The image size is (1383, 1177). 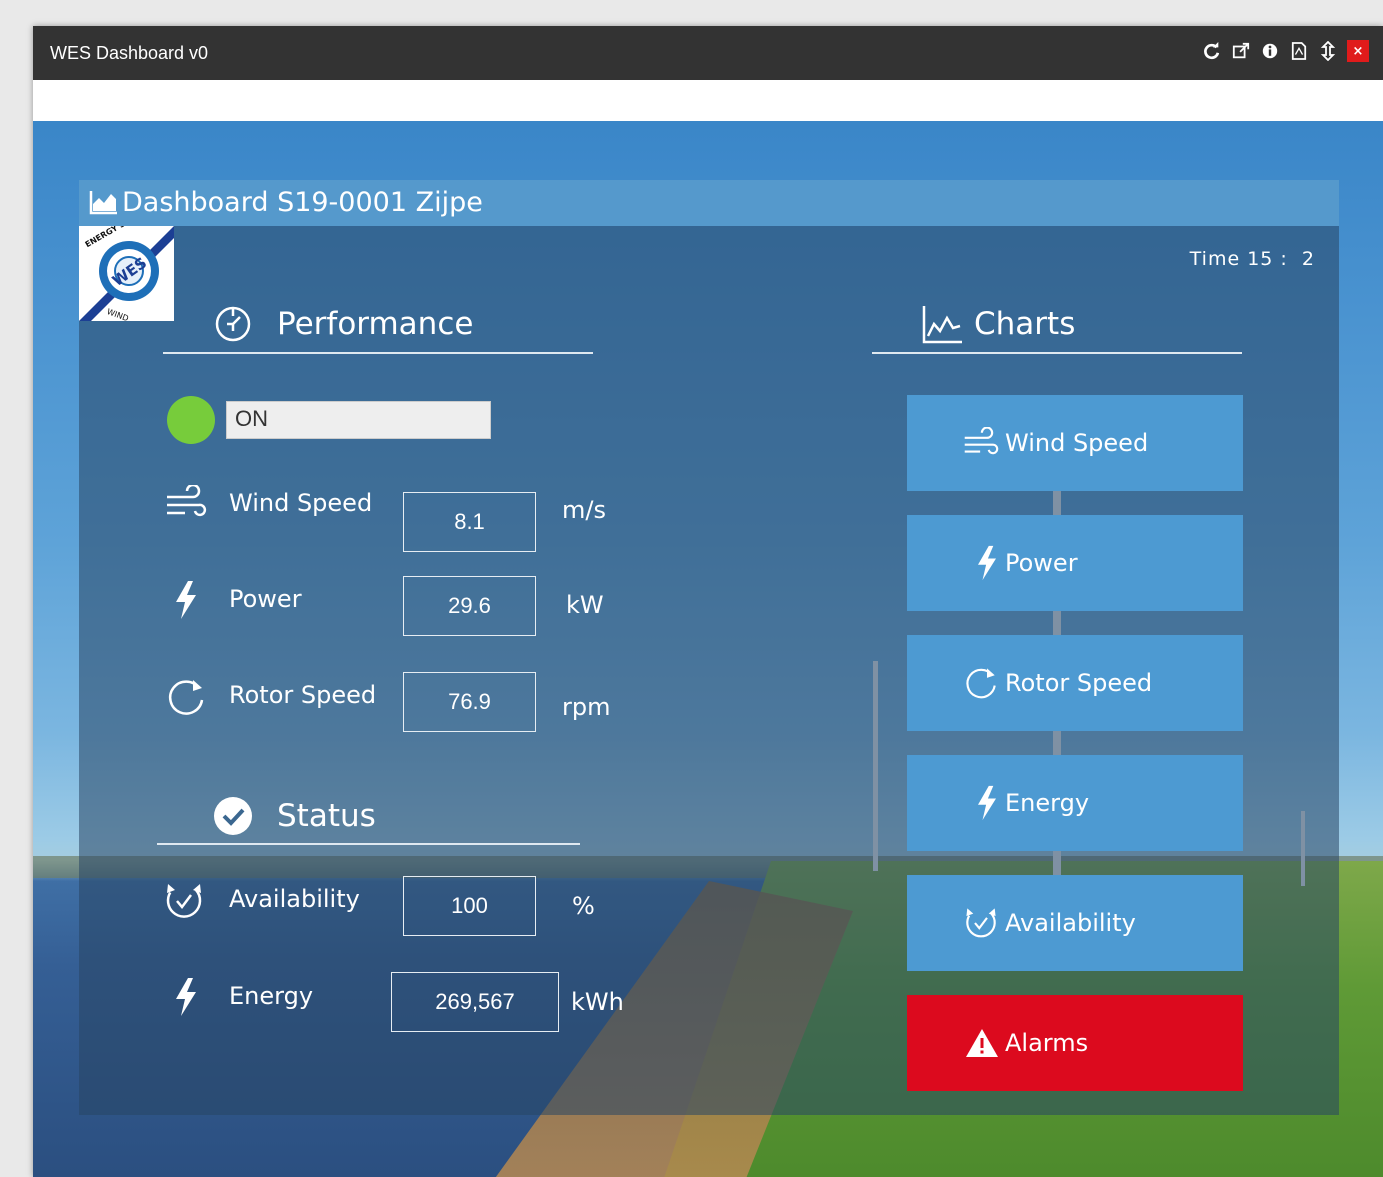 What do you see at coordinates (585, 605) in the screenshot?
I see `power-unit: kW` at bounding box center [585, 605].